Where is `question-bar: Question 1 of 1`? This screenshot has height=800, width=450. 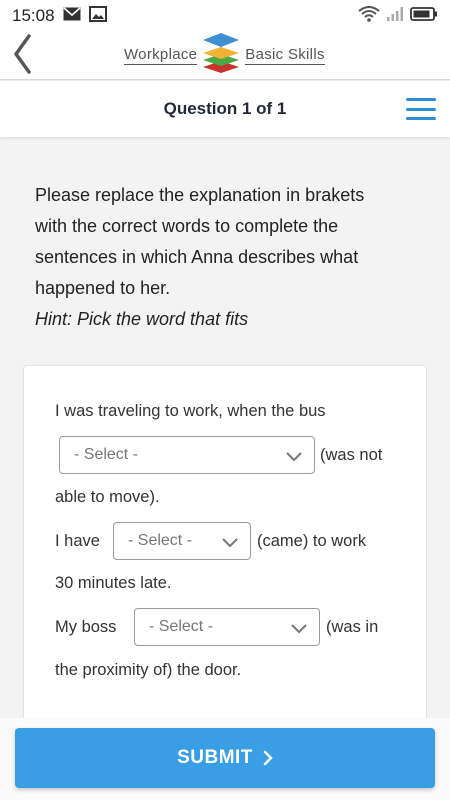
question-bar: Question 1 of 1 is located at coordinates (225, 109).